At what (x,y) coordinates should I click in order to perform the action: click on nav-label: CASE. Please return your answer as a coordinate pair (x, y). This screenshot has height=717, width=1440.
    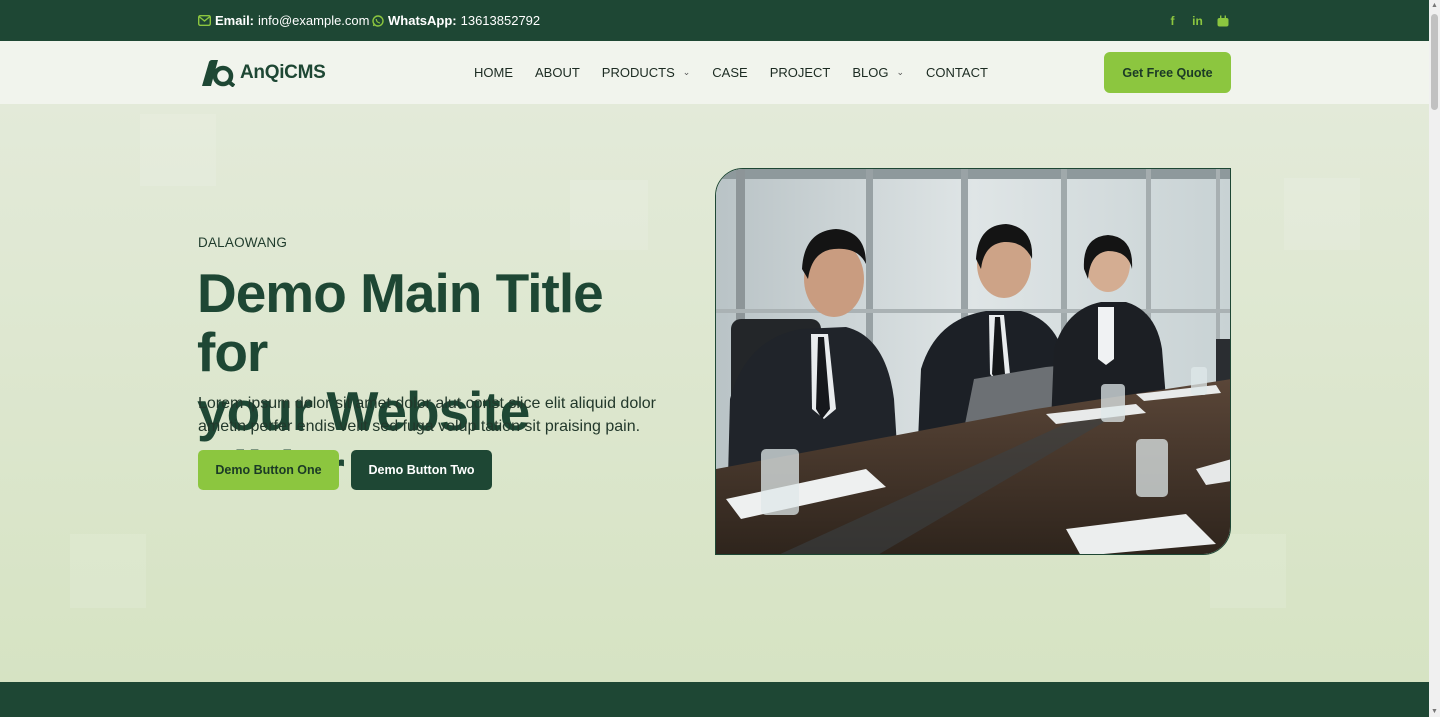
    Looking at the image, I should click on (730, 72).